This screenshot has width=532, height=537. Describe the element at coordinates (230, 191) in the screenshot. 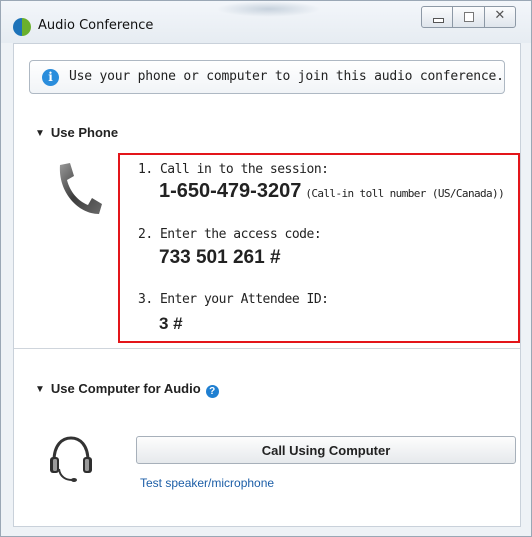

I see `call-in-number-value: 1-650-479-3207` at that location.